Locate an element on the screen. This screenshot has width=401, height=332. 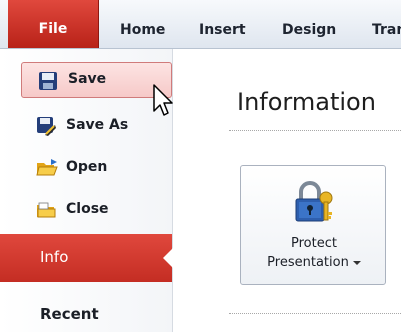
tab-design: Design is located at coordinates (309, 24).